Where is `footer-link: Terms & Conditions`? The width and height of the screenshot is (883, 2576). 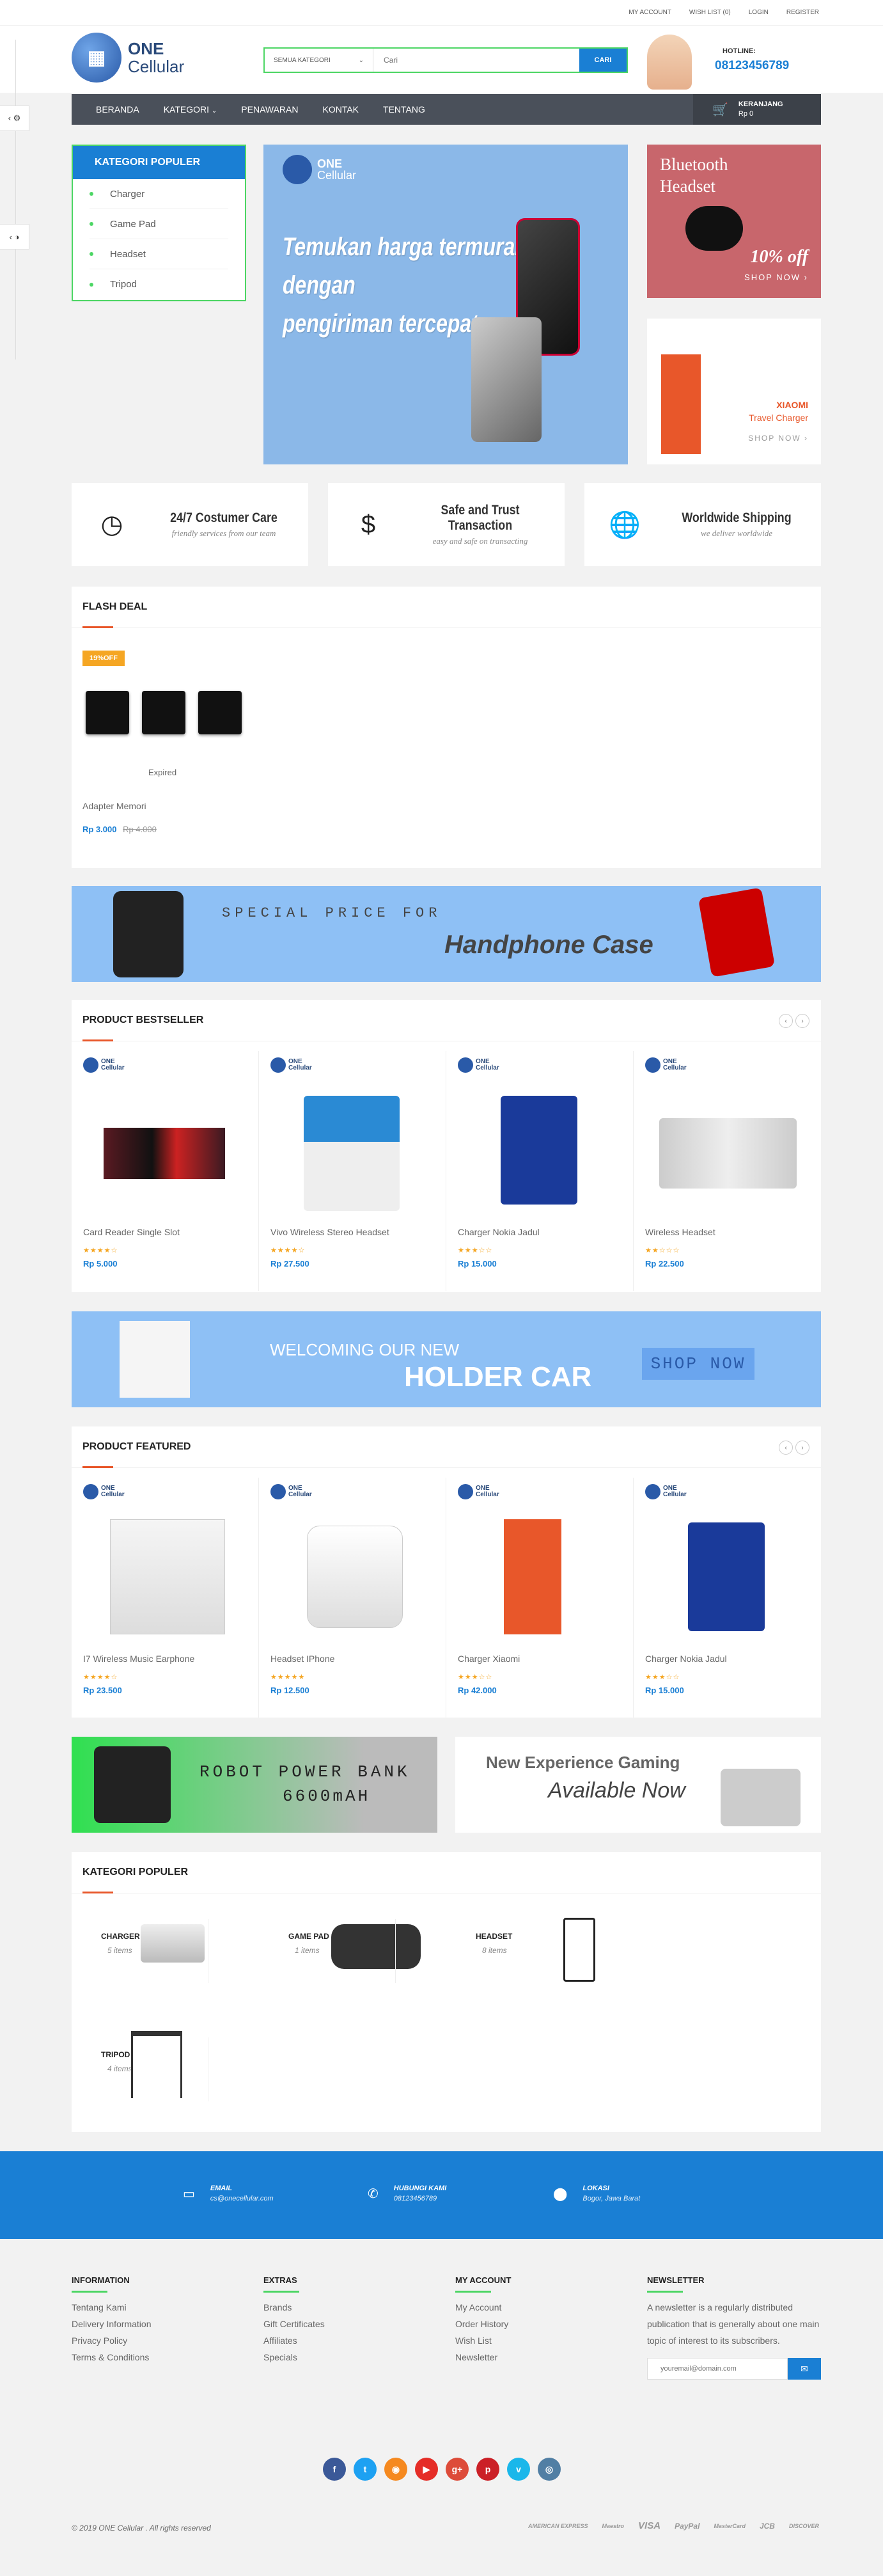 footer-link: Terms & Conditions is located at coordinates (155, 2357).